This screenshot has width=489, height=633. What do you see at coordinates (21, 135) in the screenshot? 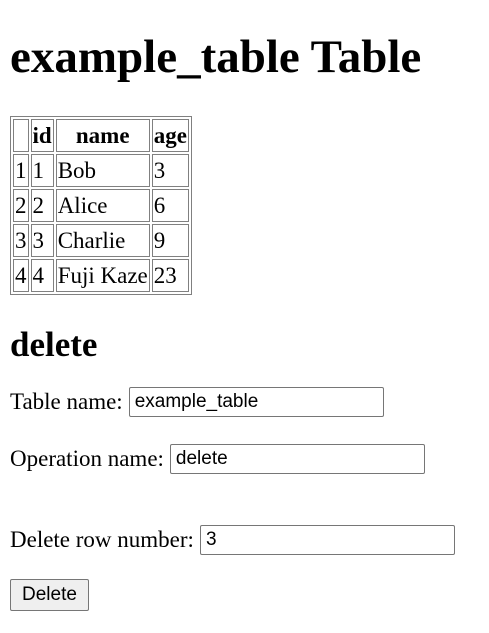
I see `column-header-index` at bounding box center [21, 135].